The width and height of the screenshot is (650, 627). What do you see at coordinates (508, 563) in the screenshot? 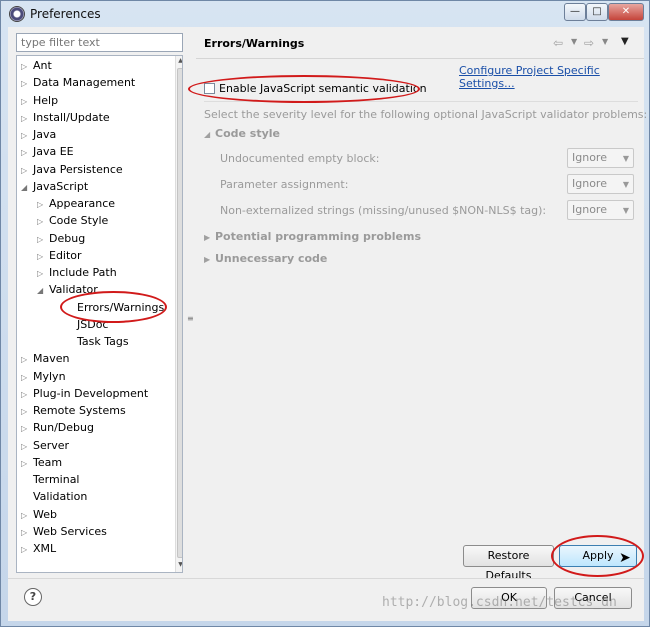
I see `restore-defaults-button: Restore Defaults` at bounding box center [508, 563].